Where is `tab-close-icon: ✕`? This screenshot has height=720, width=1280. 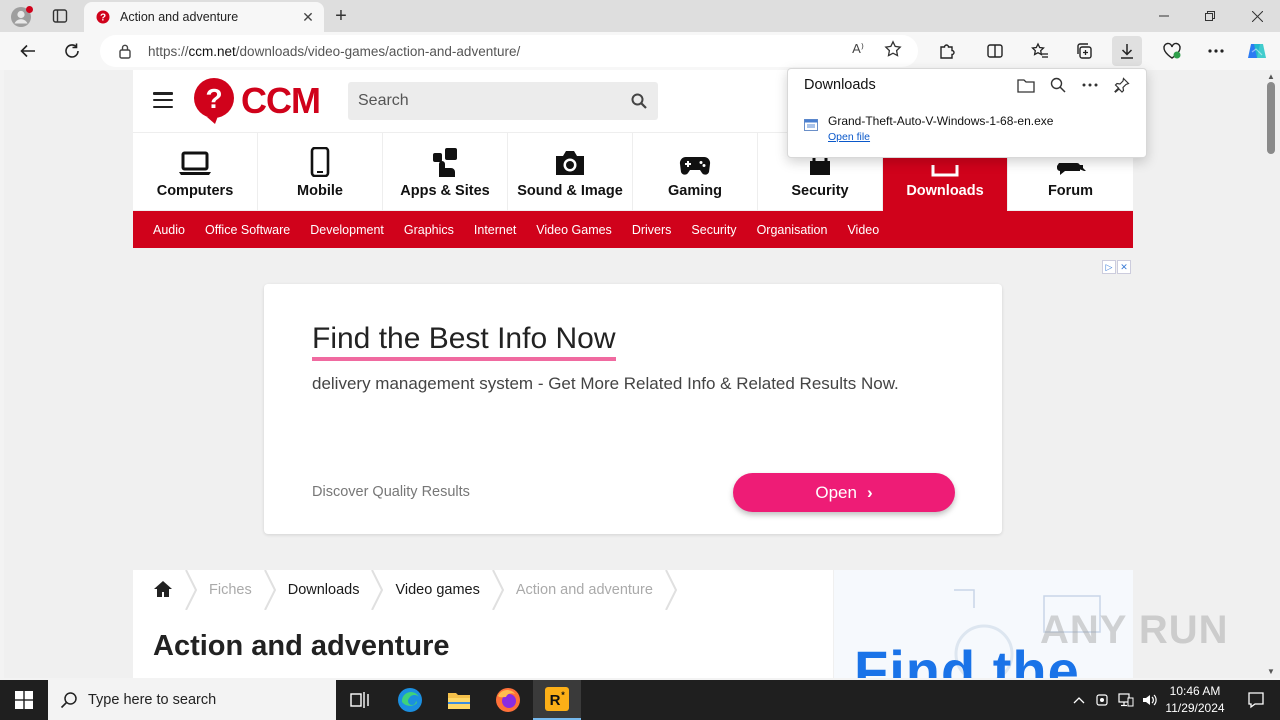 tab-close-icon: ✕ is located at coordinates (308, 17).